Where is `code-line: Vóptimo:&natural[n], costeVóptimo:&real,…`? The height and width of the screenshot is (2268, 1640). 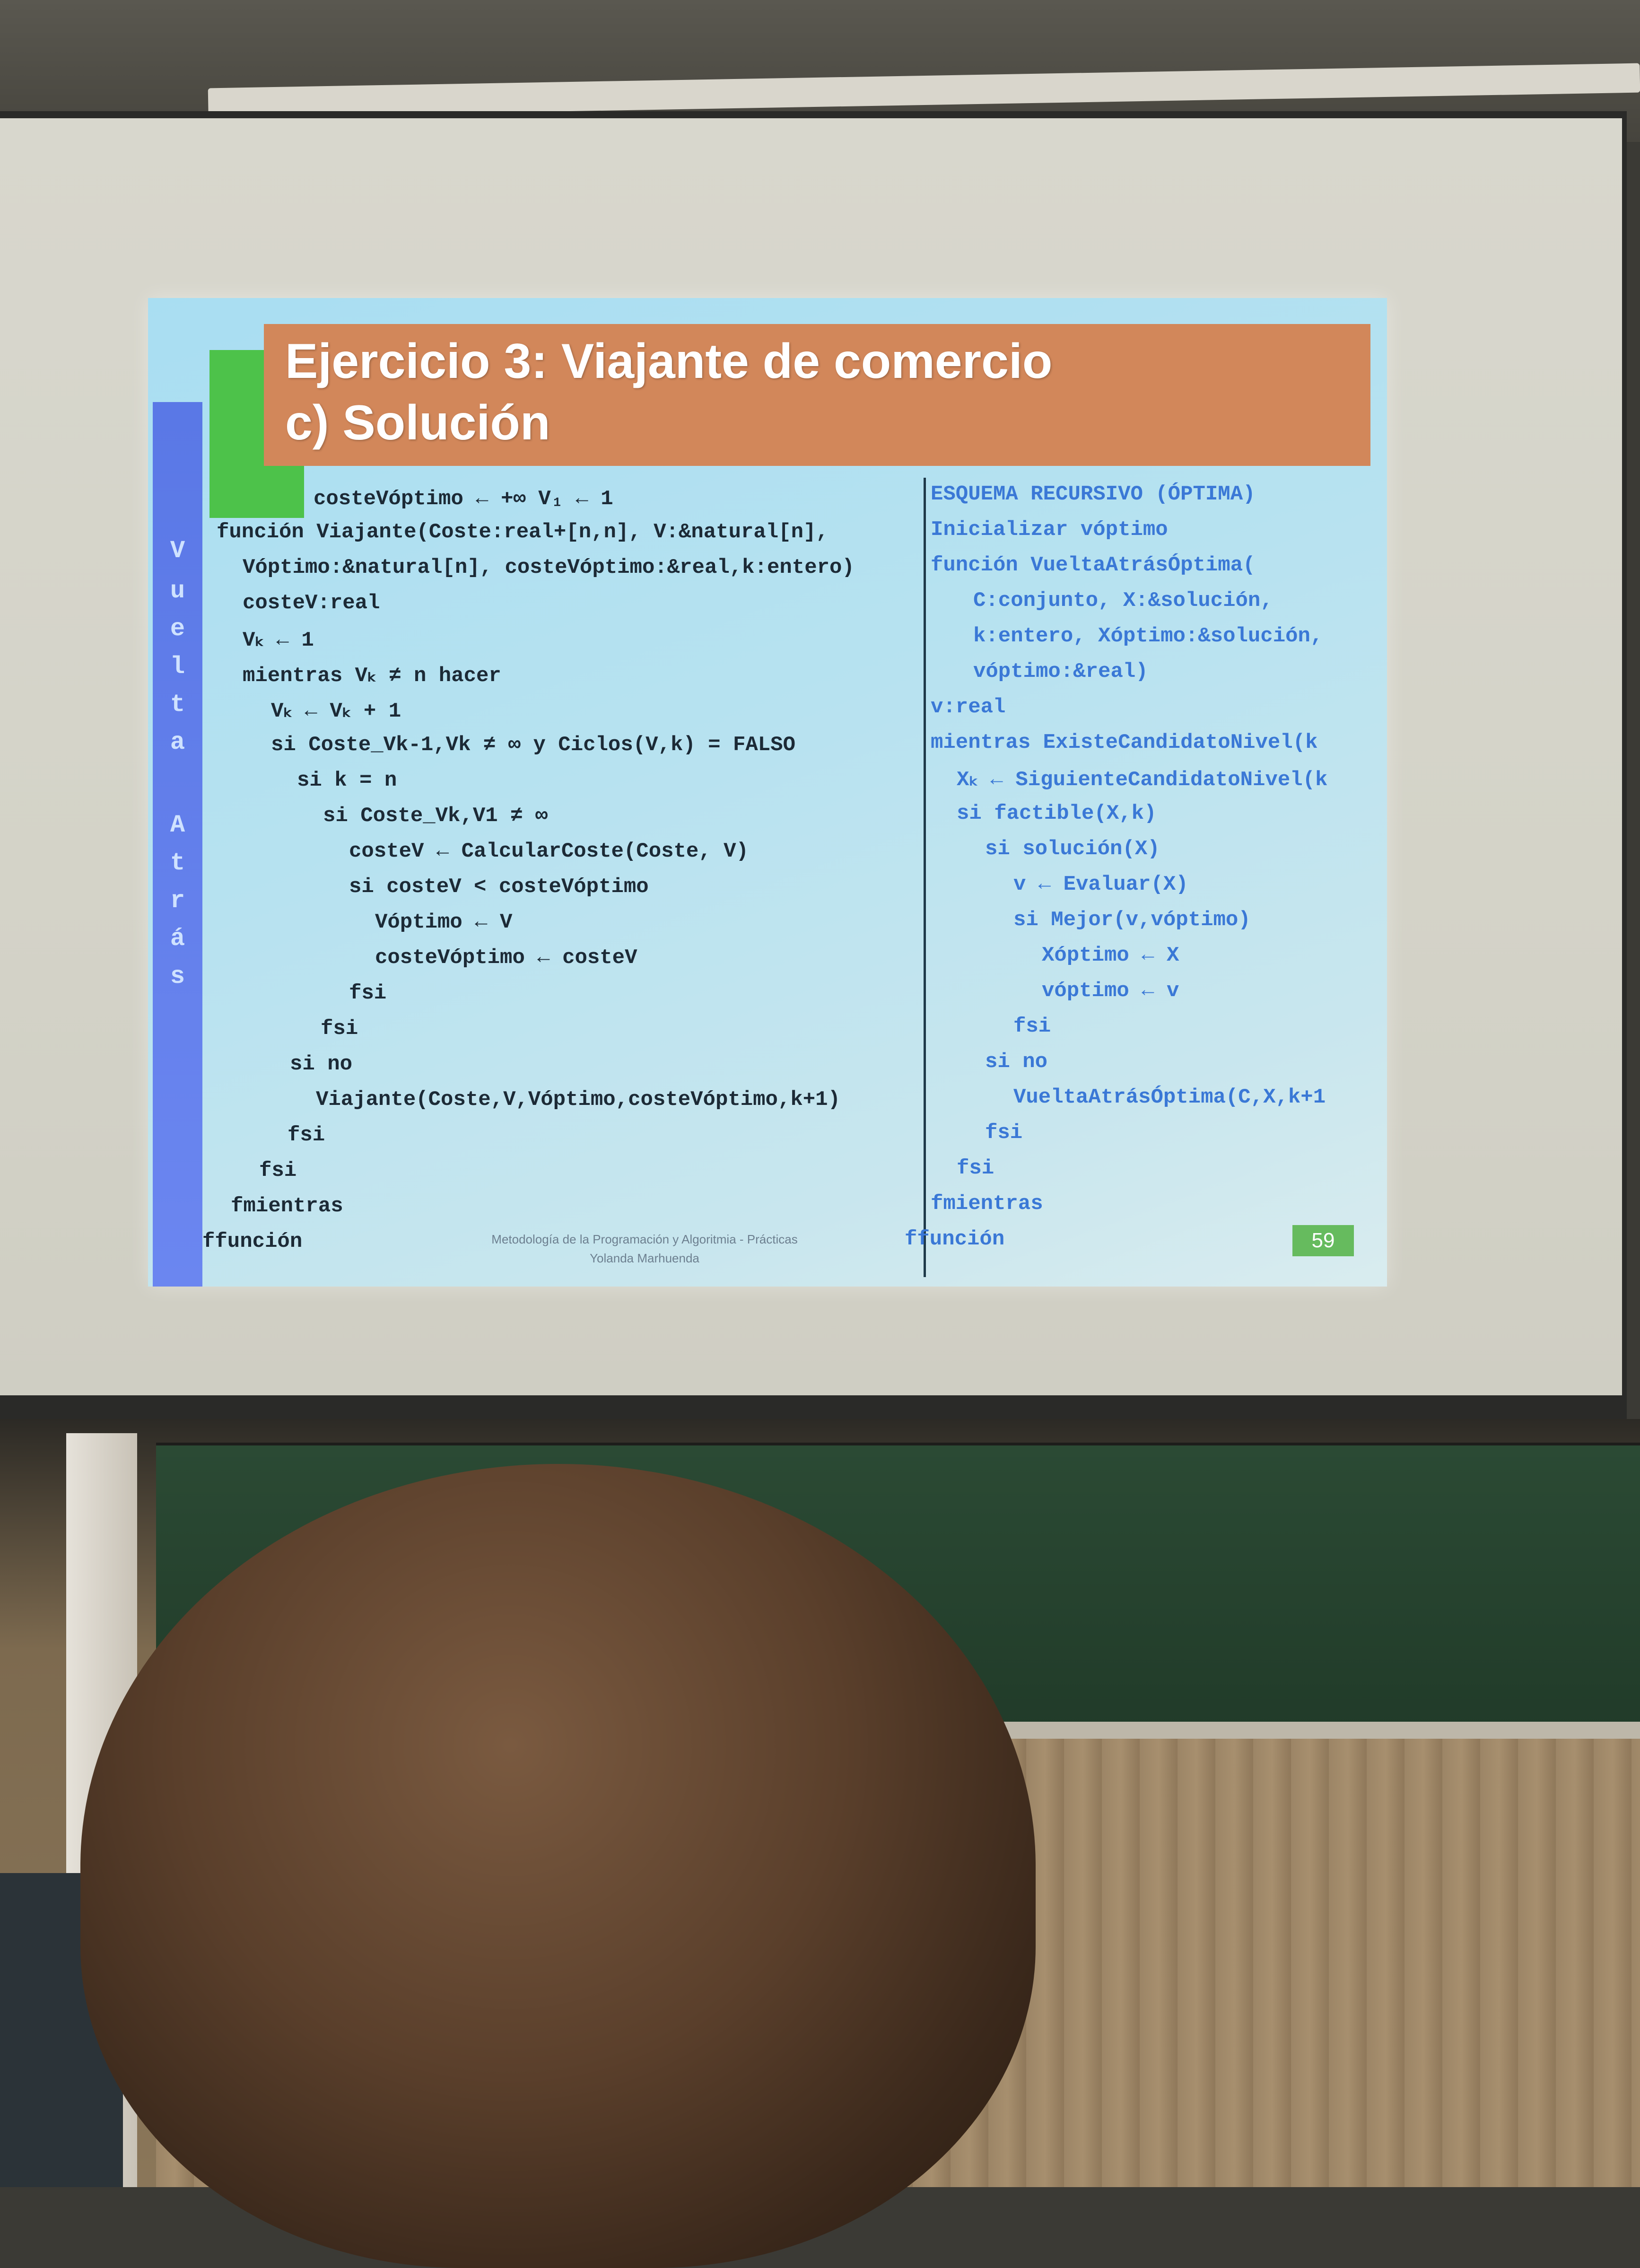
code-line: Vóptimo:&natural[n], costeVóptimo:&real,… is located at coordinates (549, 567).